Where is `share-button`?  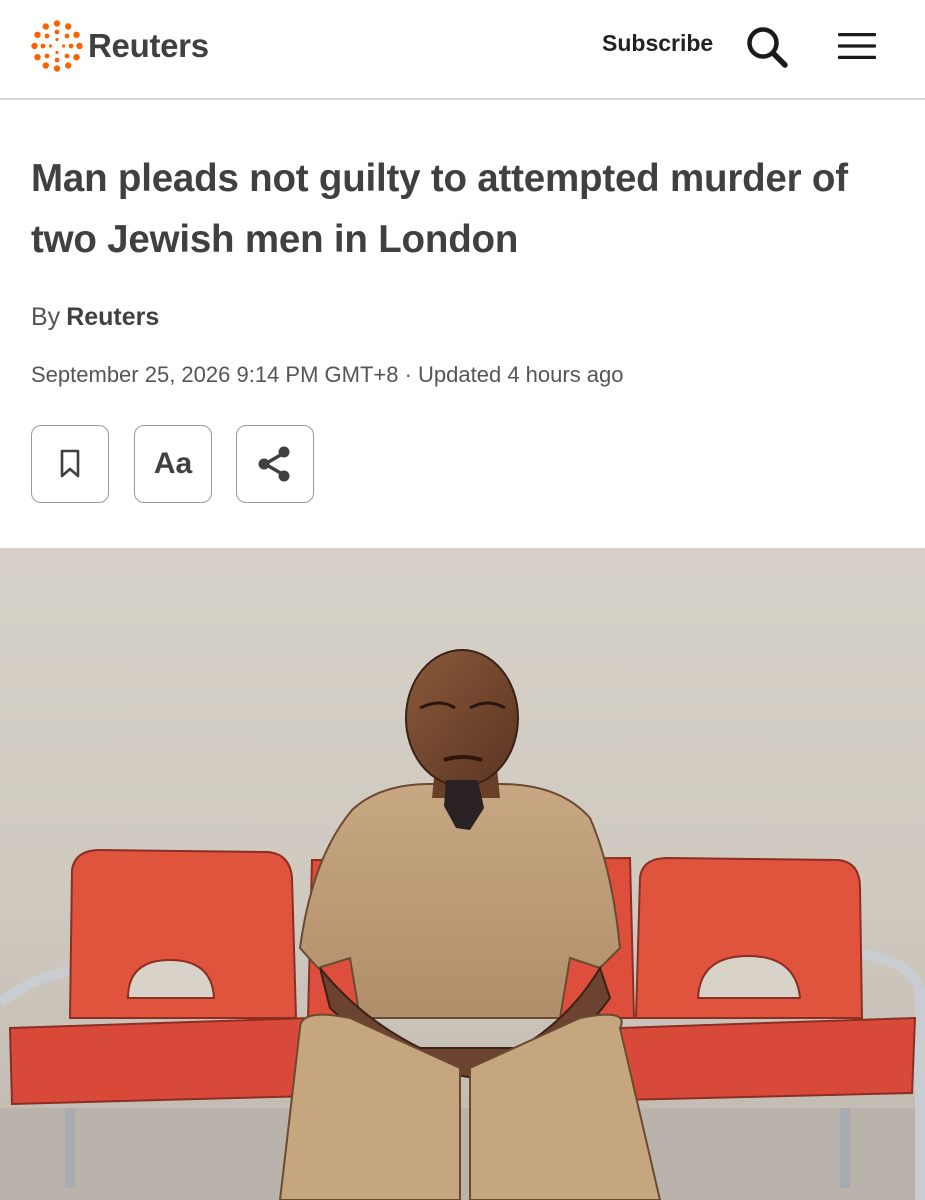 share-button is located at coordinates (275, 464).